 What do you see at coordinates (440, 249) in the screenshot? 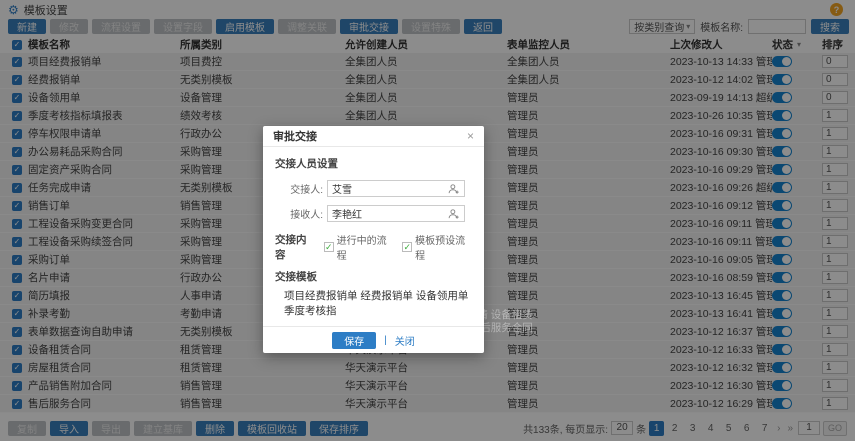
I see `checkbox-label: 模板预设流程` at bounding box center [440, 249].